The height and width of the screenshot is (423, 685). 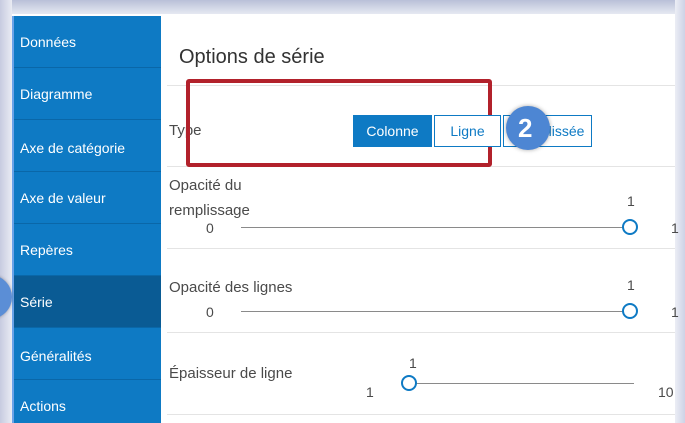 What do you see at coordinates (528, 128) in the screenshot?
I see `step-number-badge: 2` at bounding box center [528, 128].